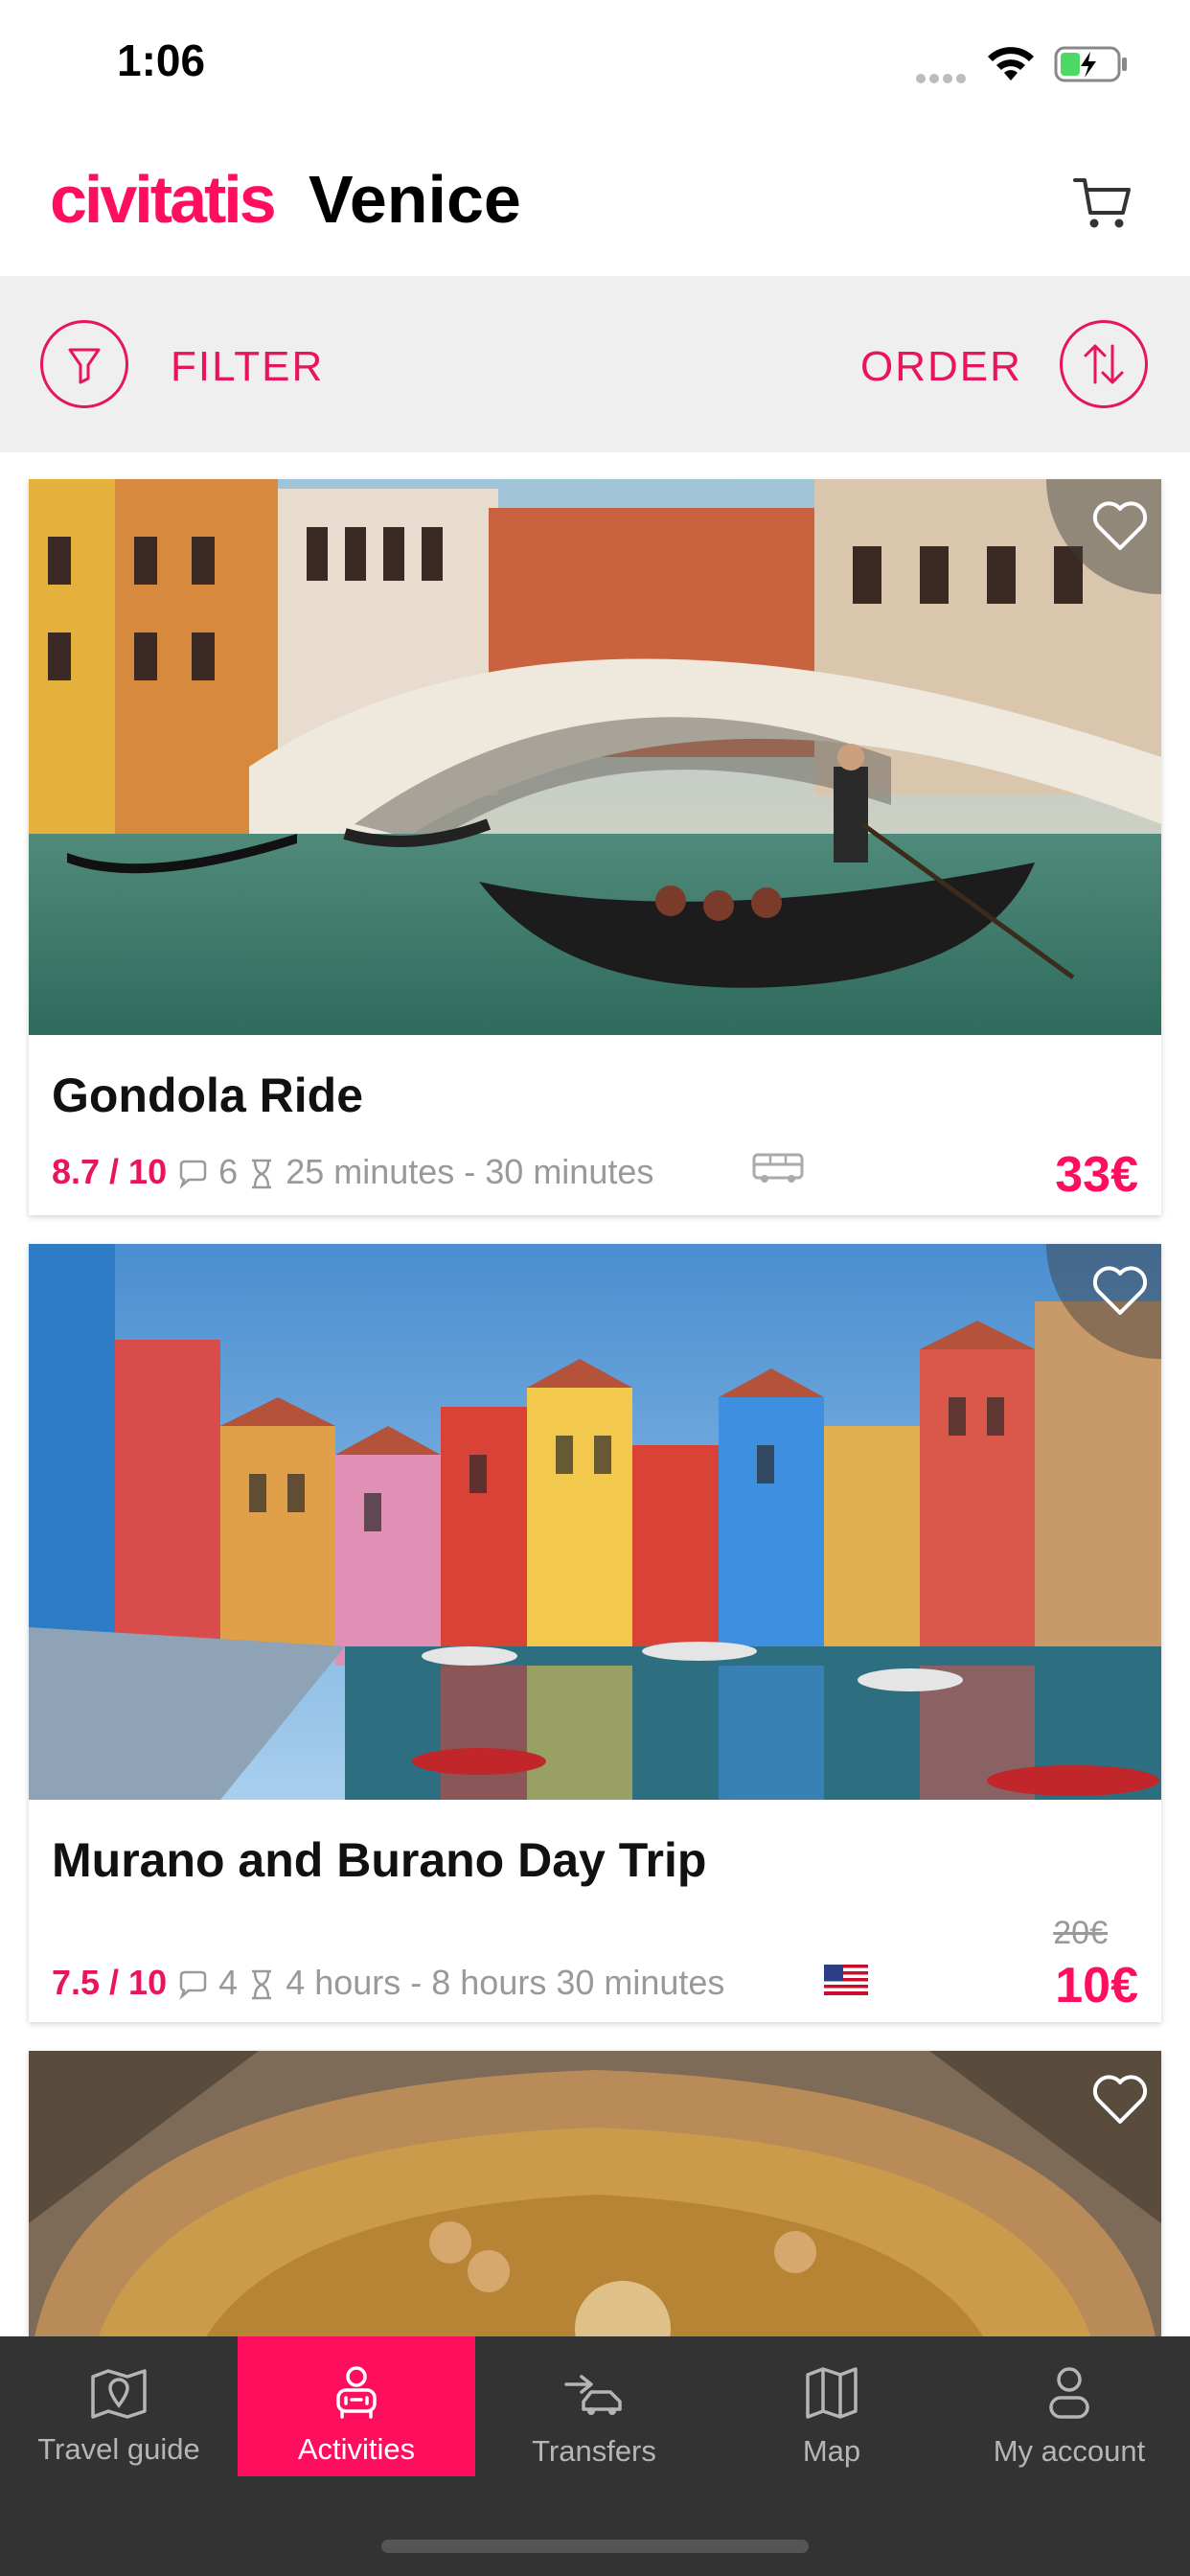  What do you see at coordinates (846, 1980) in the screenshot?
I see `us-flag-icon` at bounding box center [846, 1980].